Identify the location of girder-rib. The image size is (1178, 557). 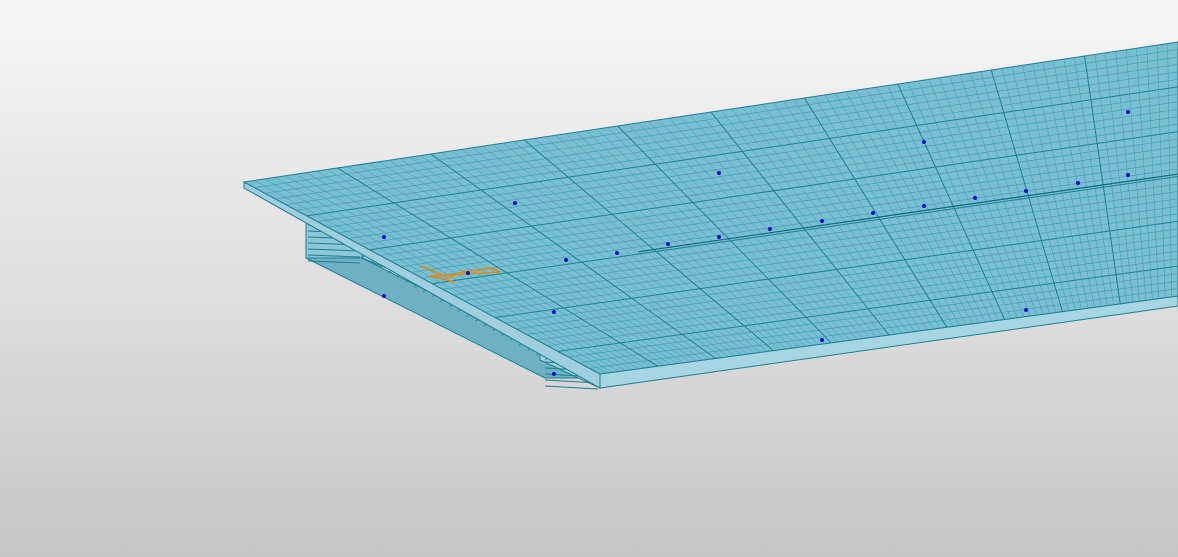
(571, 387).